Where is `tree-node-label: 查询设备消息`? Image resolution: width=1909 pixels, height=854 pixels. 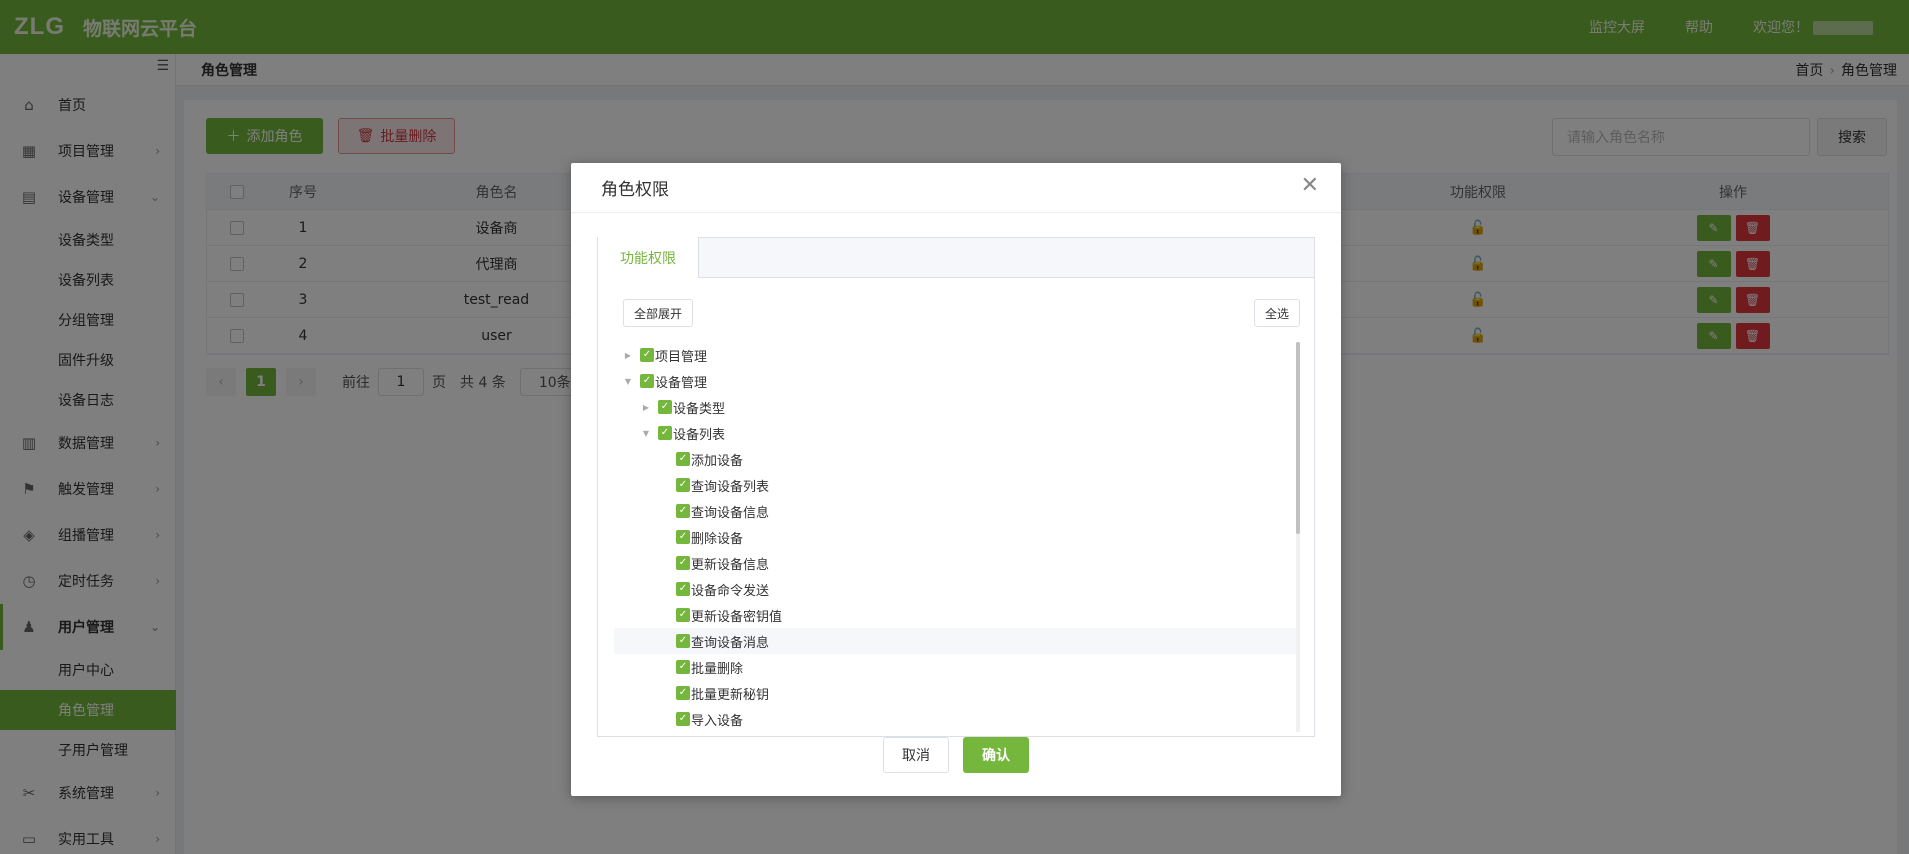 tree-node-label: 查询设备消息 is located at coordinates (730, 643).